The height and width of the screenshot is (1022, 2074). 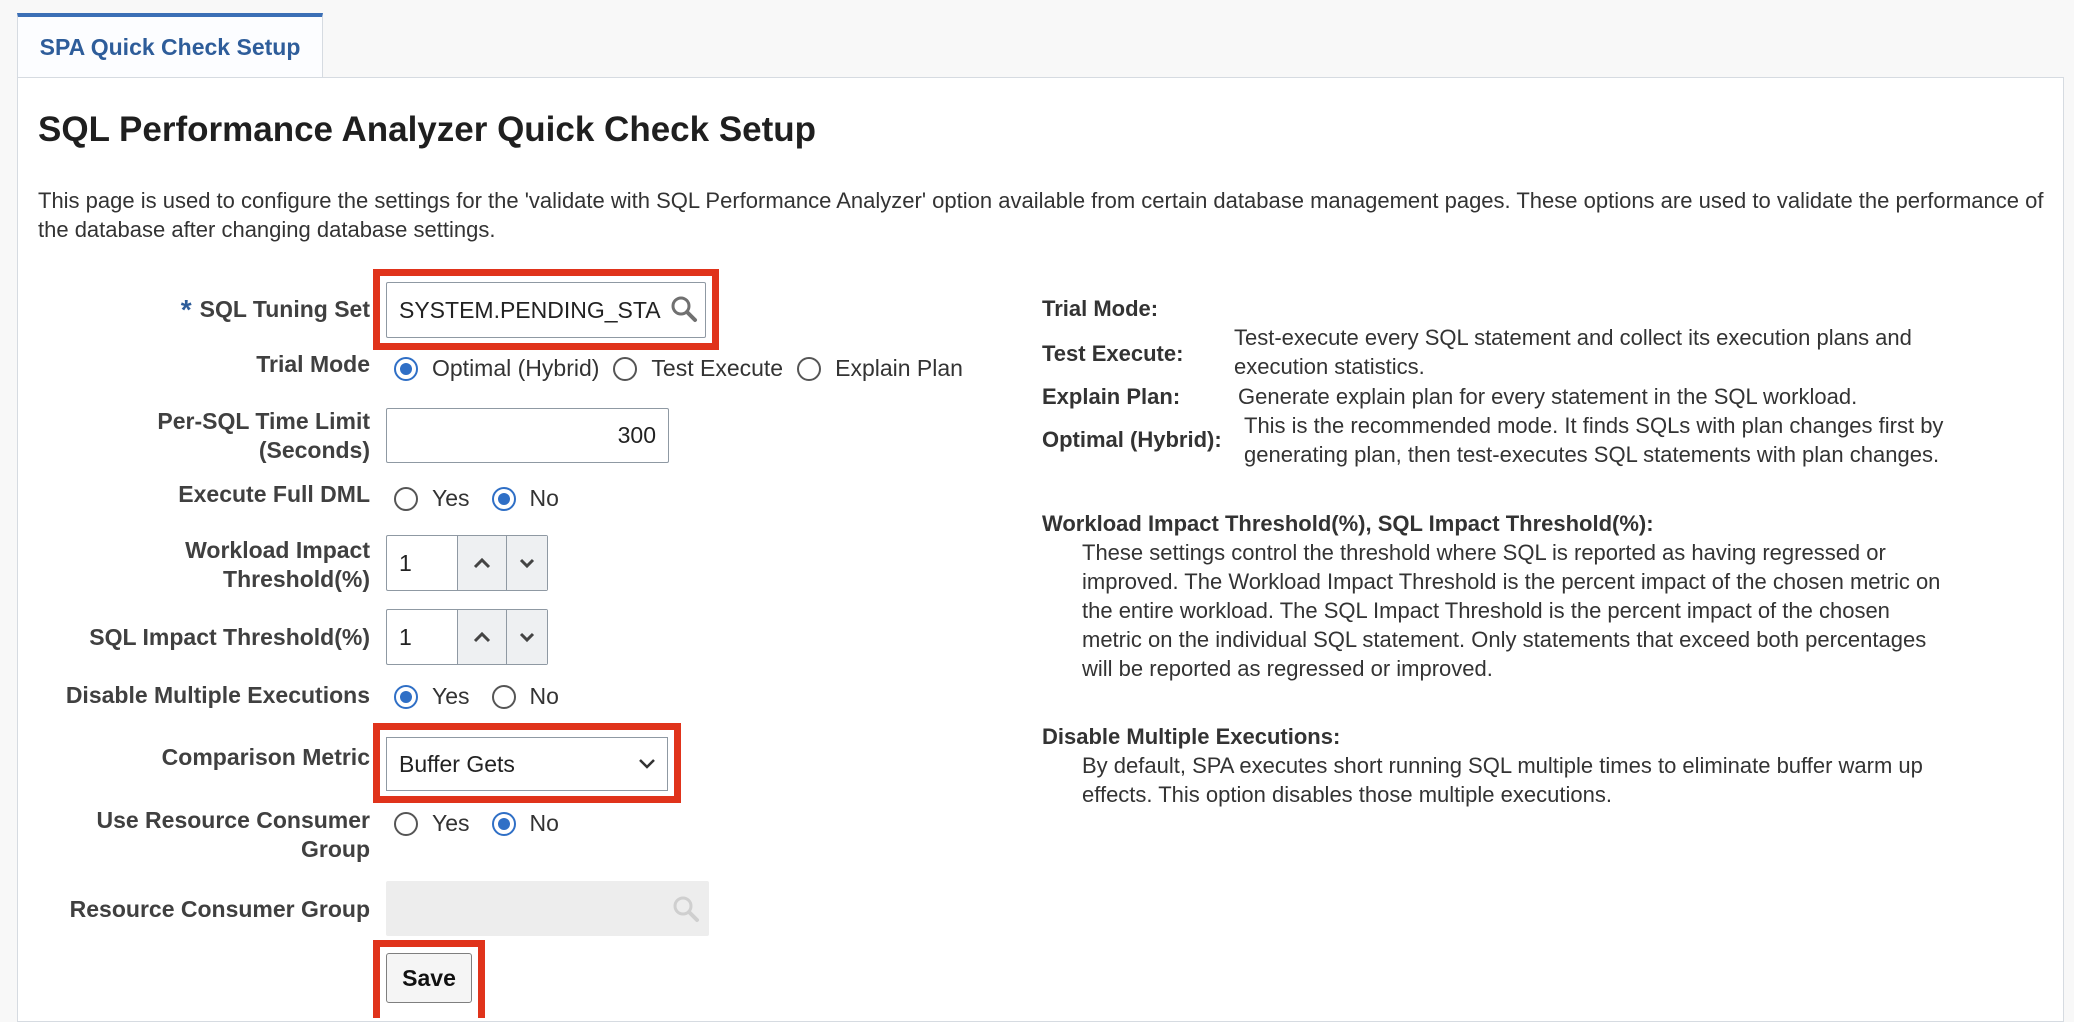 I want to click on use-resource-group-label: Use Resource Consumer Group, so click(x=233, y=834).